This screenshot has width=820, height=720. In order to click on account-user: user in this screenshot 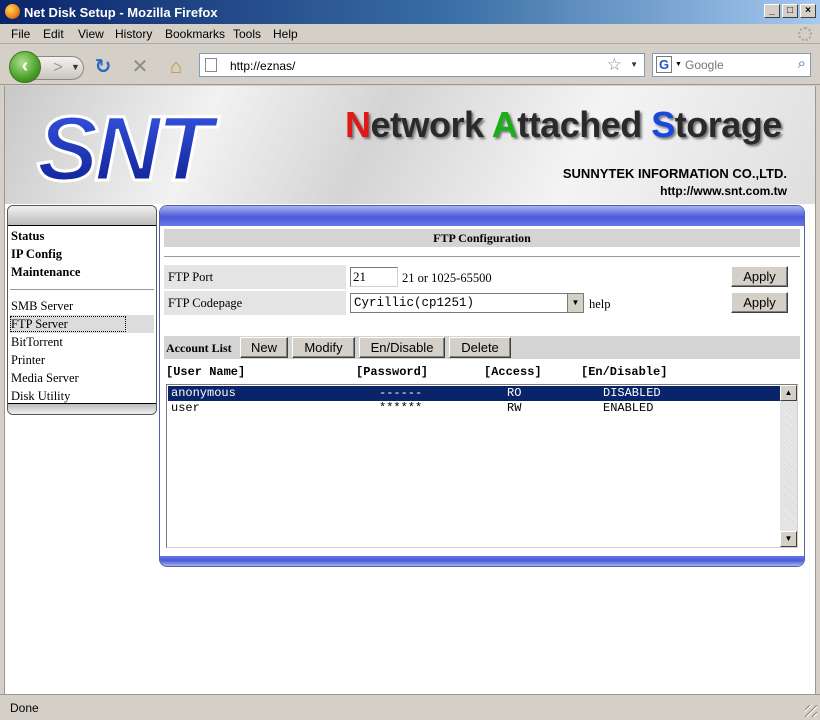, I will do `click(185, 408)`.